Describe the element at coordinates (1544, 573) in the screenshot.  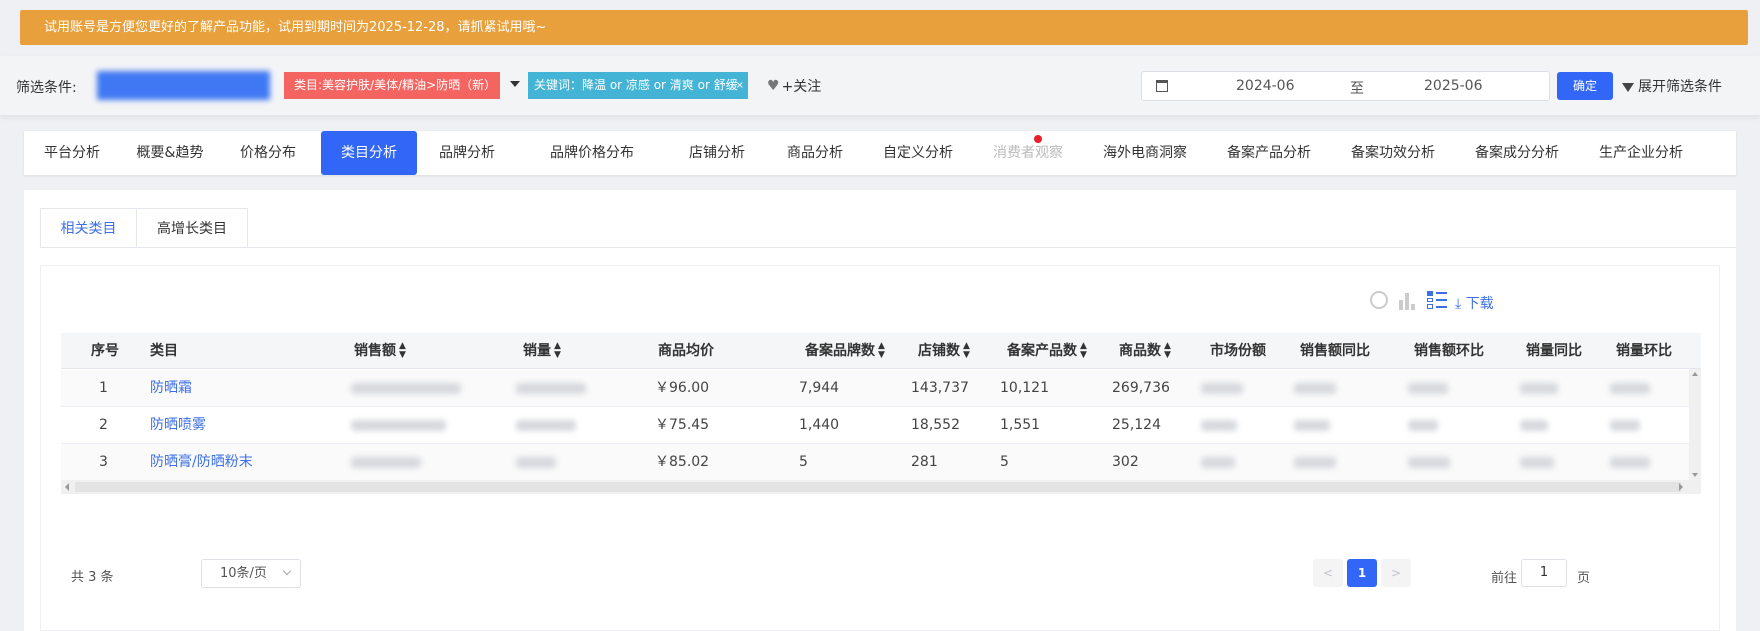
I see `goto-page-input: 1` at that location.